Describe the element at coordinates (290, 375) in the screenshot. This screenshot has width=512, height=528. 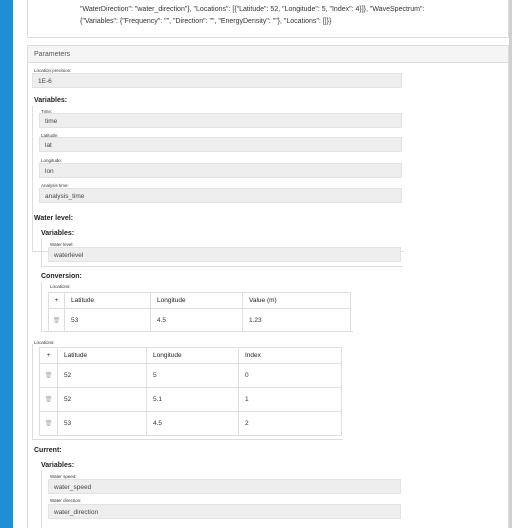
I see `table-cell: 0` at that location.